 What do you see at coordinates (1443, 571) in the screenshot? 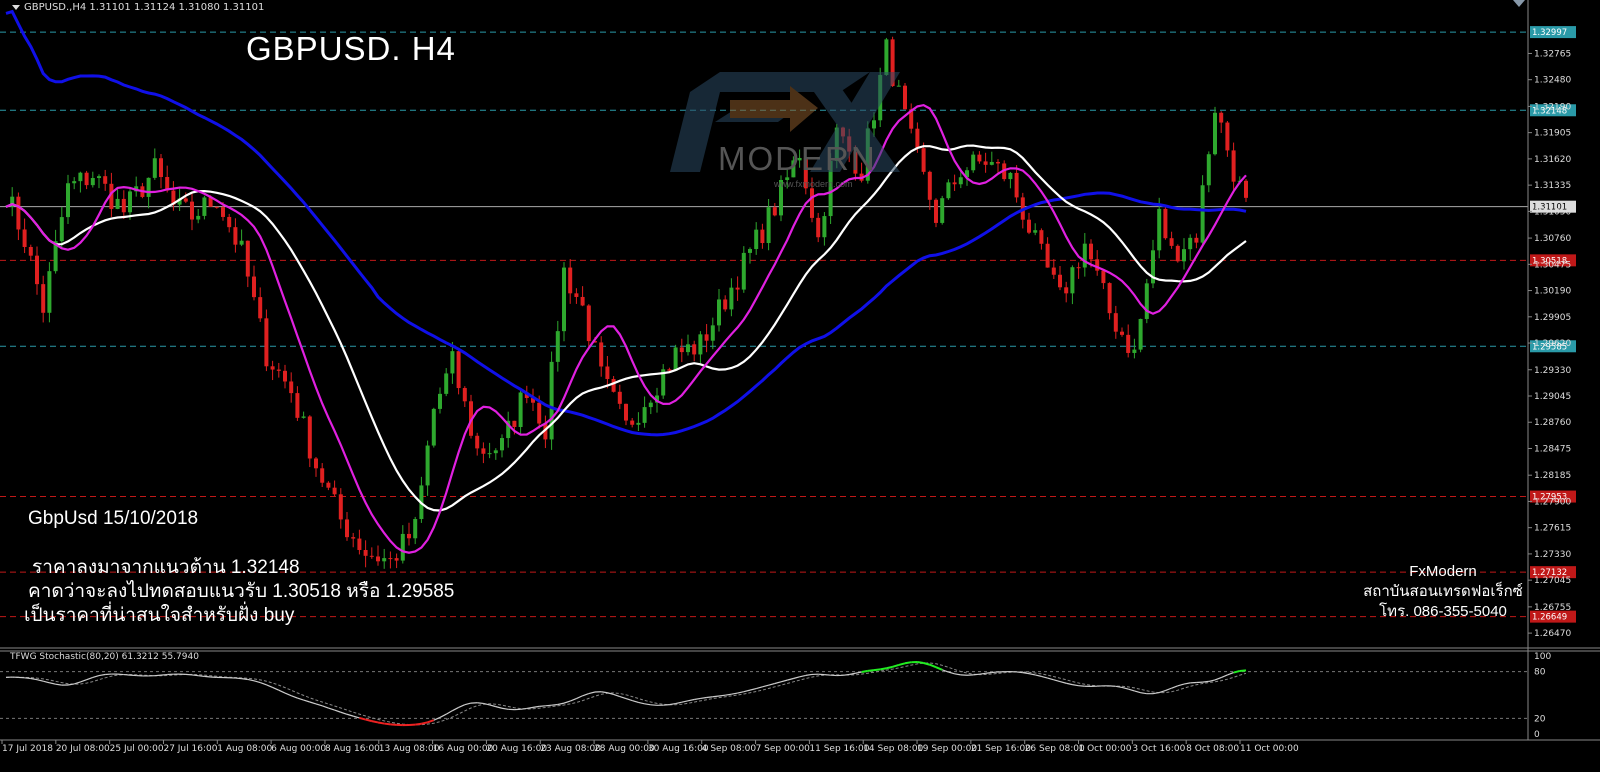
I see `signature-name: FxModern` at bounding box center [1443, 571].